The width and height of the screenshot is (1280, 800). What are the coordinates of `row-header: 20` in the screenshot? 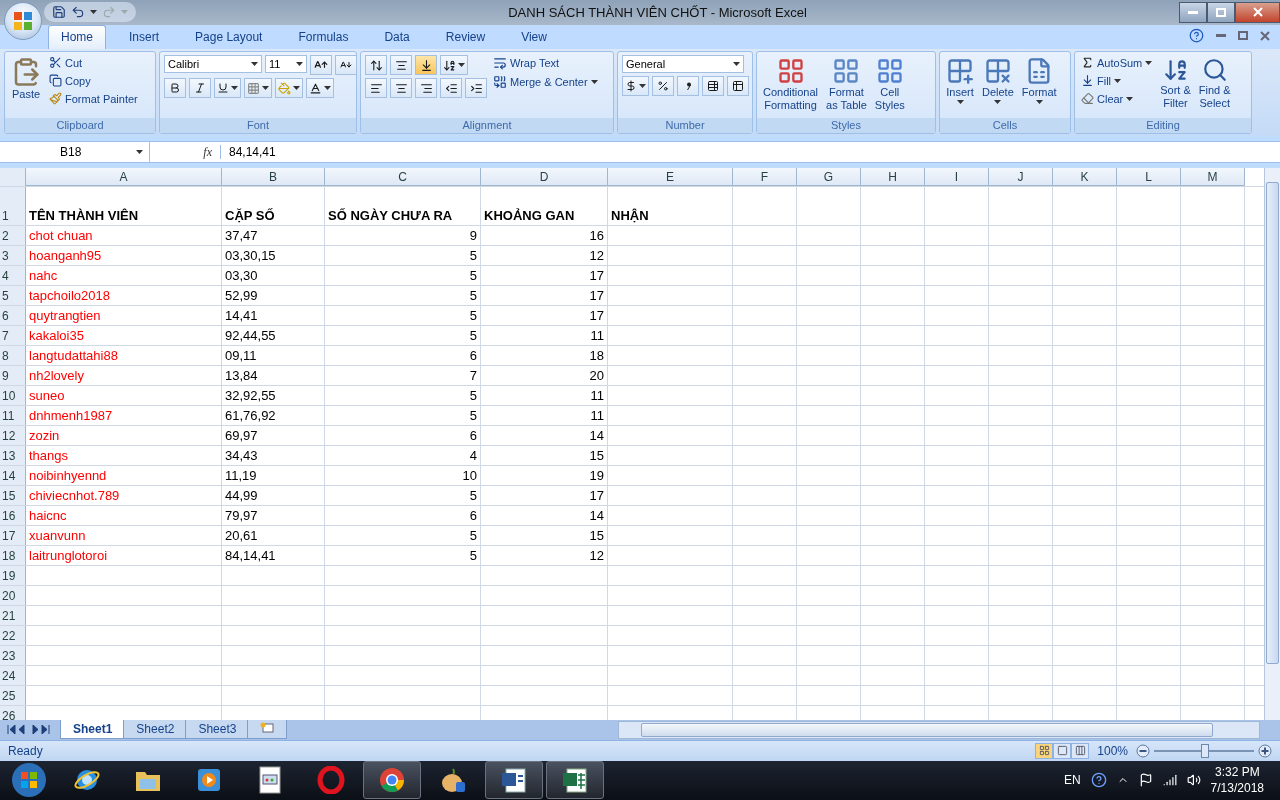 It's located at (13, 595).